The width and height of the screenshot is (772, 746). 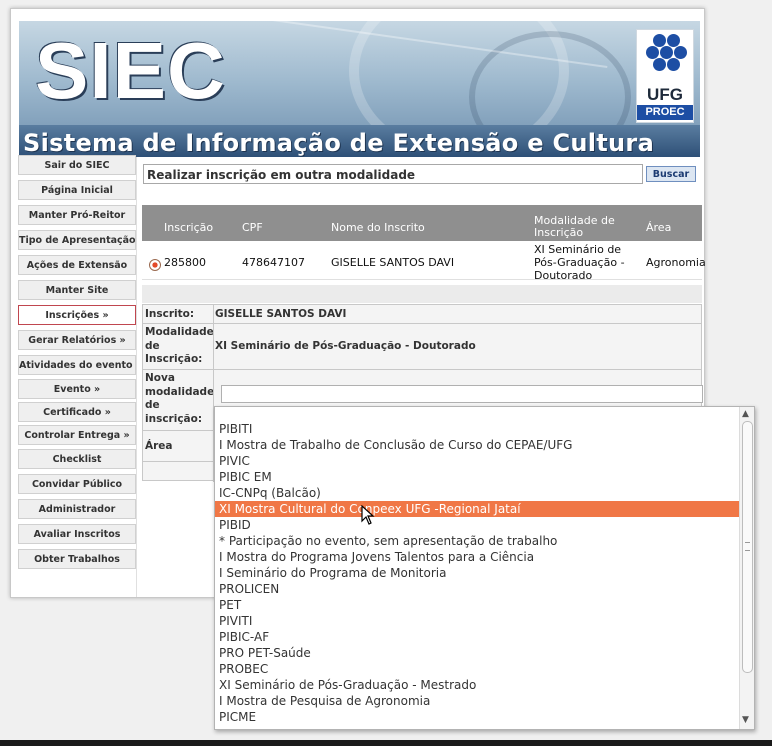 What do you see at coordinates (159, 446) in the screenshot?
I see `area-label: Área` at bounding box center [159, 446].